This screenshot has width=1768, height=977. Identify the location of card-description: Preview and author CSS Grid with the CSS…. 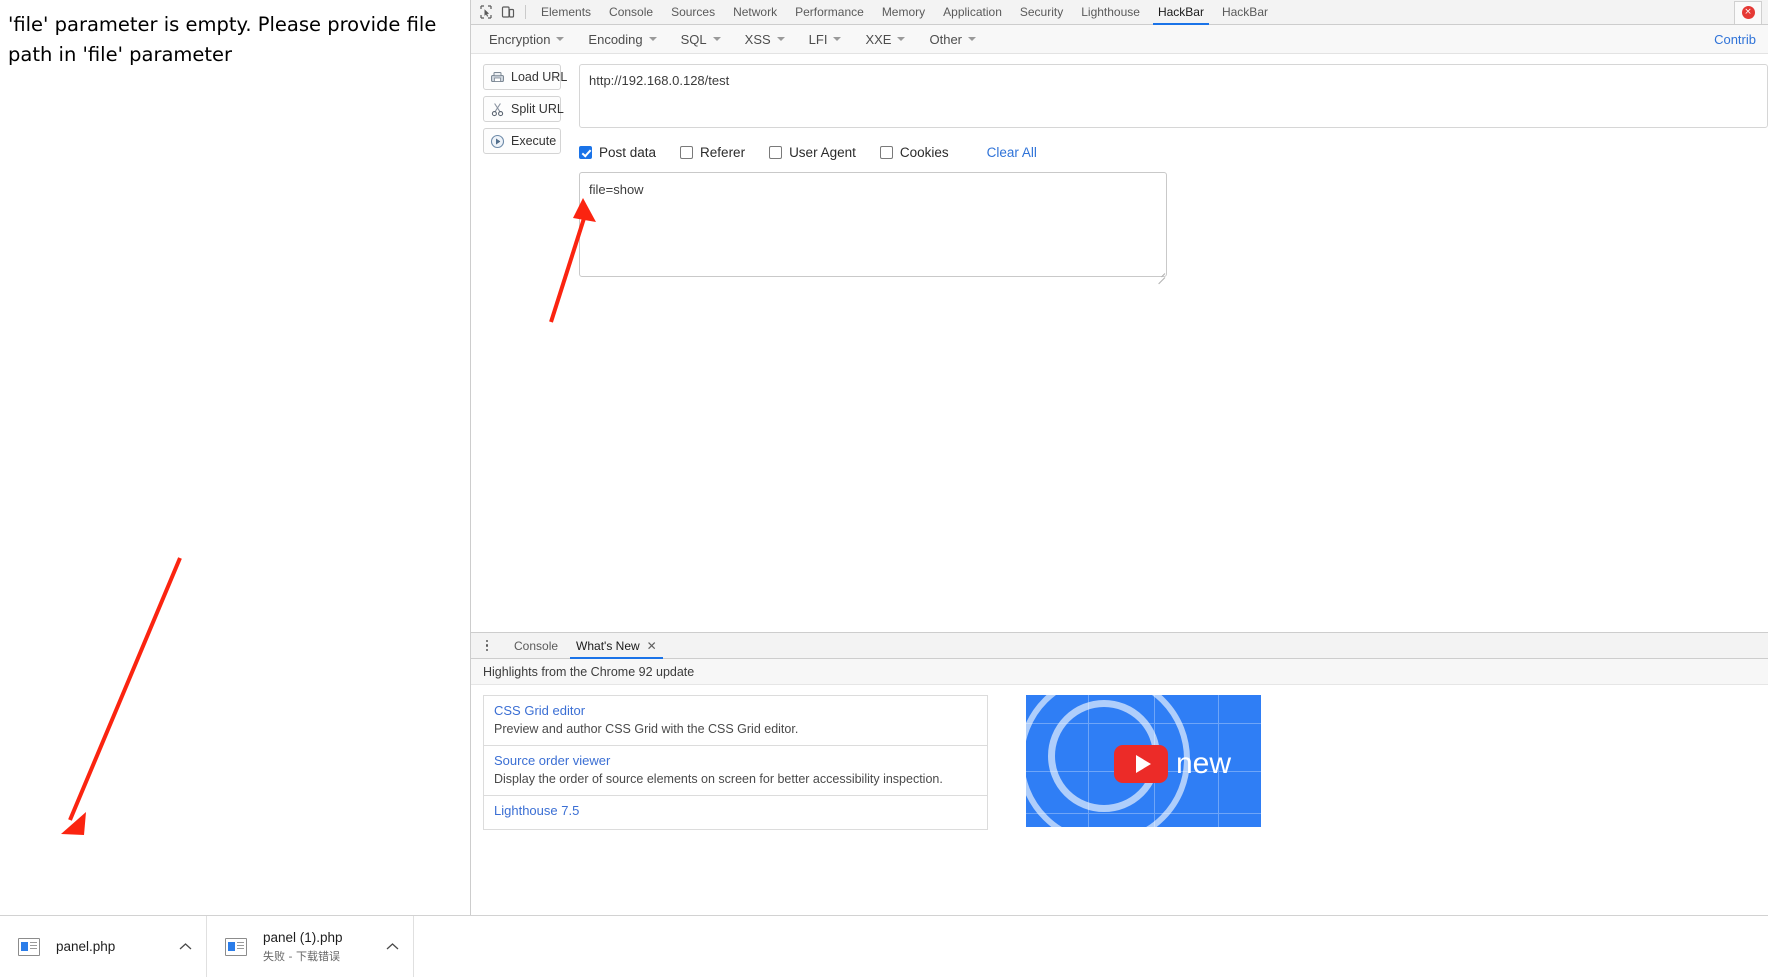
(646, 729).